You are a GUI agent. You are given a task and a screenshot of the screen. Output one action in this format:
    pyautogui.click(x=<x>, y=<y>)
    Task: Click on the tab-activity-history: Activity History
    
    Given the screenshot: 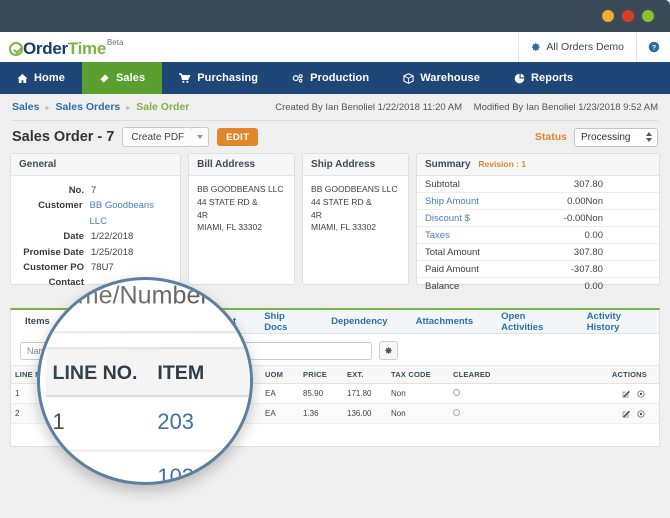 What is the action you would take?
    pyautogui.click(x=616, y=322)
    